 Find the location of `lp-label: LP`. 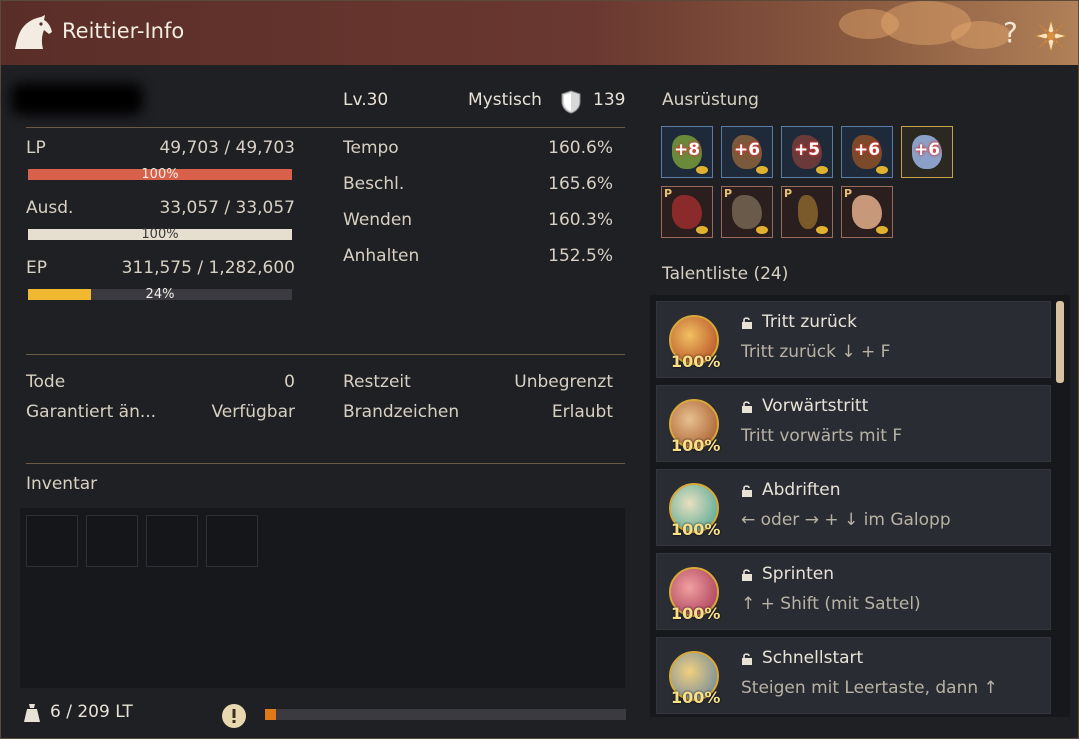

lp-label: LP is located at coordinates (36, 148).